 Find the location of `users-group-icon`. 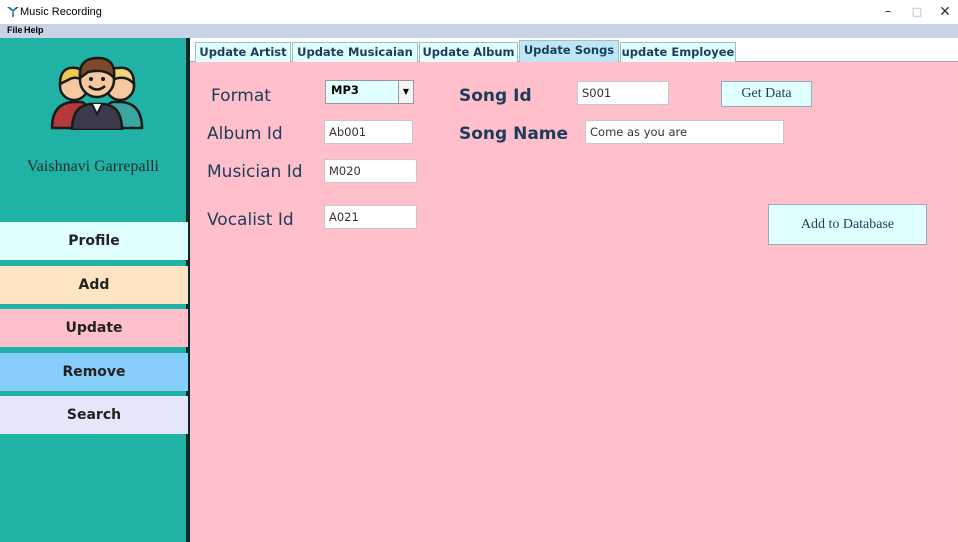

users-group-icon is located at coordinates (97, 93).